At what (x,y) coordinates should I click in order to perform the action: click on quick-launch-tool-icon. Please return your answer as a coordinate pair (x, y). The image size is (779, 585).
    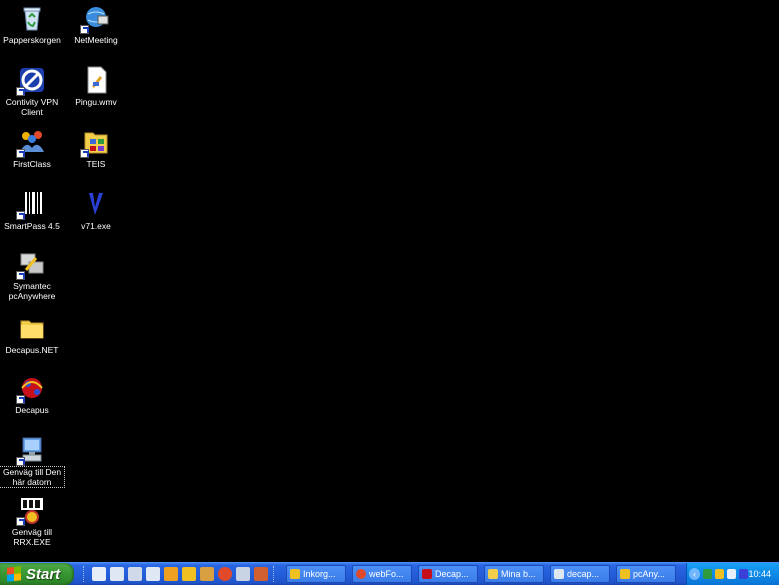
    Looking at the image, I should click on (207, 574).